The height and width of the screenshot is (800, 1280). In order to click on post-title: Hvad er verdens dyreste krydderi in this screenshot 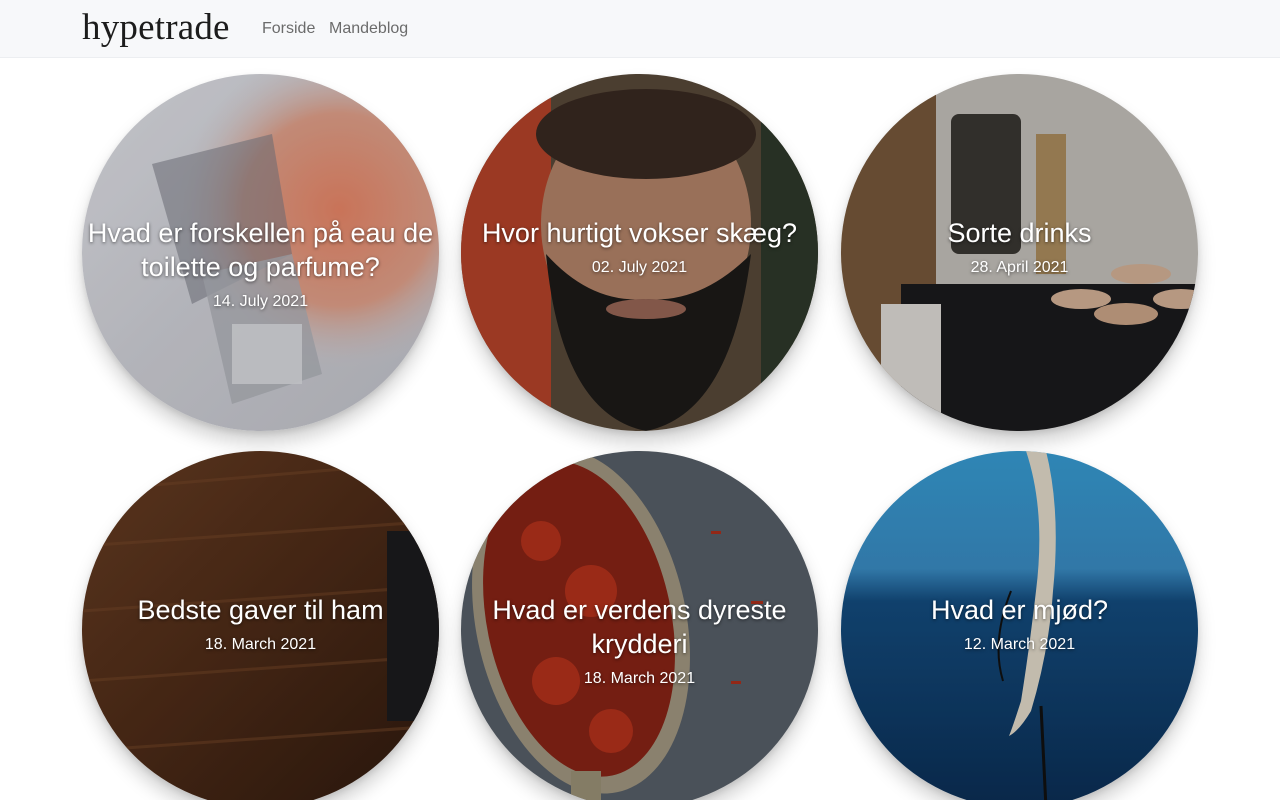, I will do `click(639, 627)`.